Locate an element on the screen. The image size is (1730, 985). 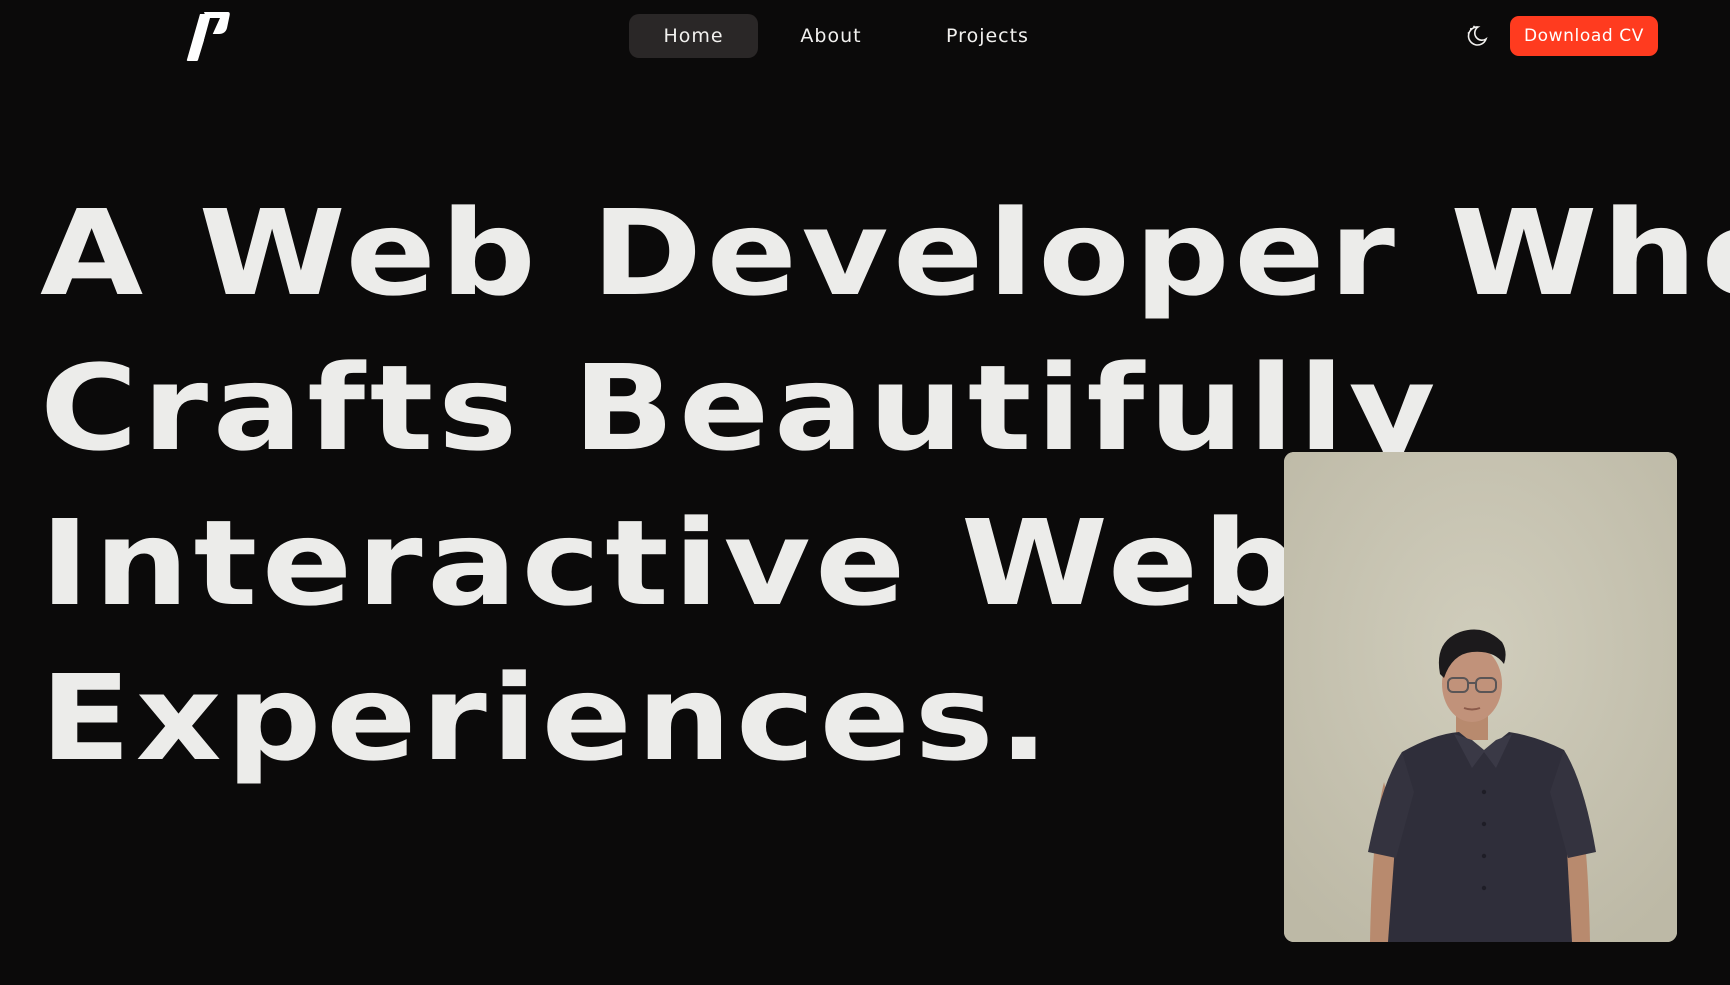
nav-home: Home is located at coordinates (693, 36).